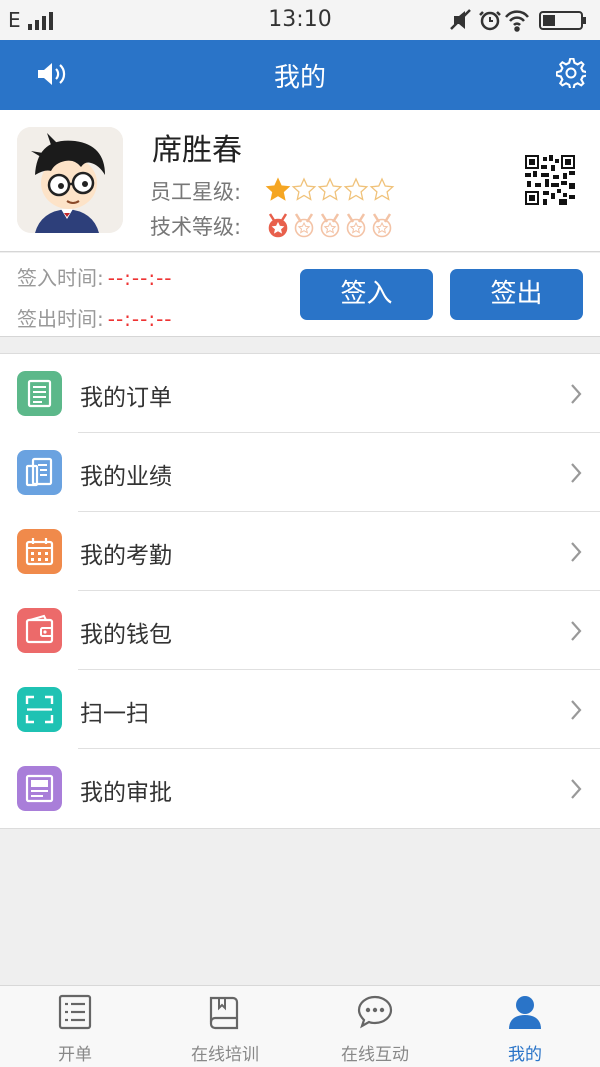 Image resolution: width=600 pixels, height=1067 pixels. I want to click on status-icons, so click(518, 20).